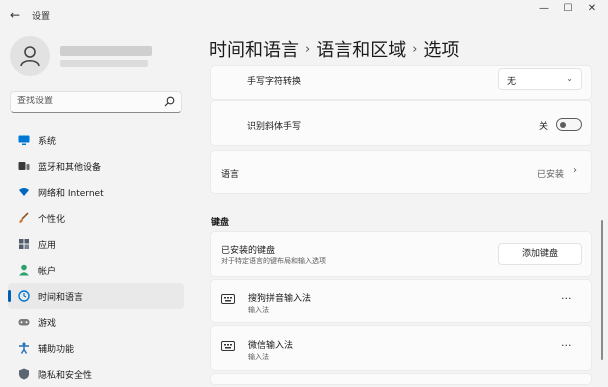 Image resolution: width=608 pixels, height=387 pixels. What do you see at coordinates (254, 49) in the screenshot?
I see `breadcrumb-time-language: 时间和语言` at bounding box center [254, 49].